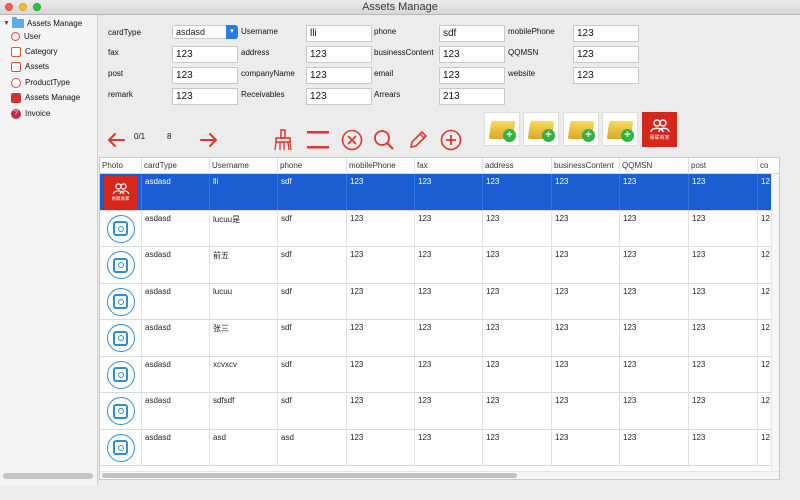  What do you see at coordinates (439, 338) in the screenshot?
I see `table-row: asdasd 张三 sdf 123 123 123 123 123 123 12` at bounding box center [439, 338].